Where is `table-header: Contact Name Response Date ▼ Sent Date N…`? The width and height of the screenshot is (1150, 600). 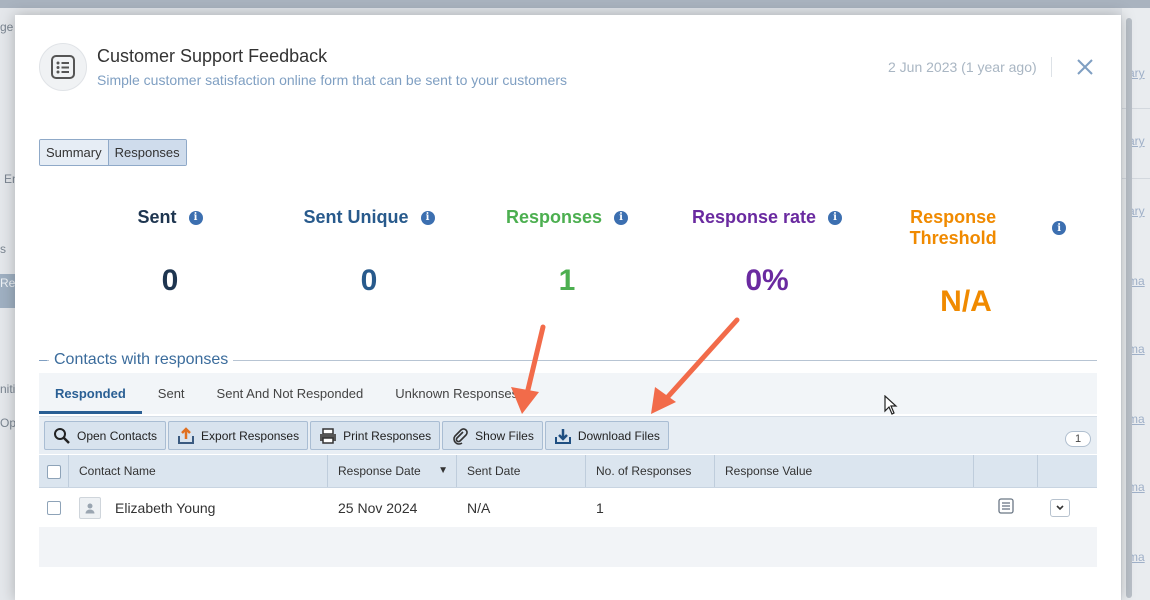
table-header: Contact Name Response Date ▼ Sent Date N… is located at coordinates (568, 471).